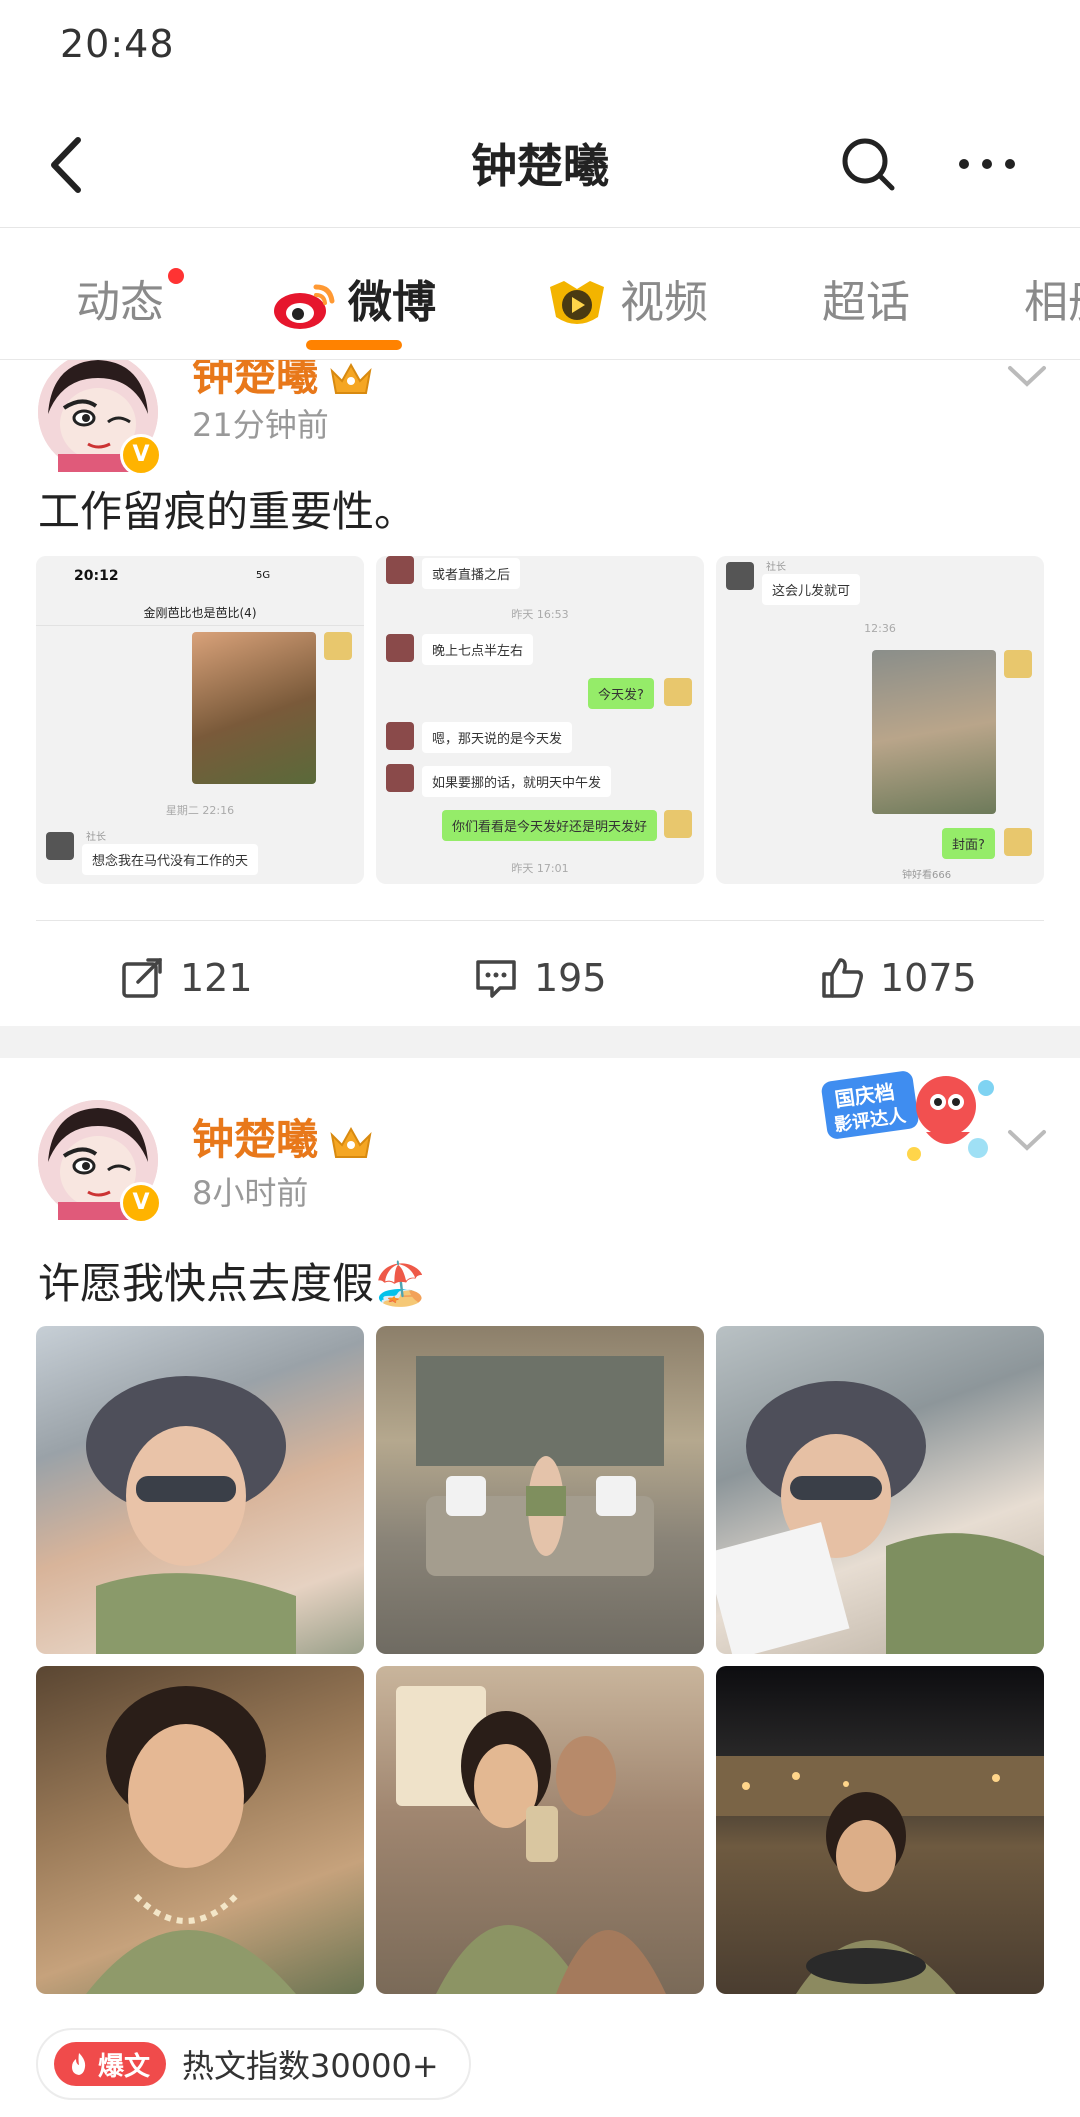  What do you see at coordinates (250, 1193) in the screenshot?
I see `post-time: 8小时前` at bounding box center [250, 1193].